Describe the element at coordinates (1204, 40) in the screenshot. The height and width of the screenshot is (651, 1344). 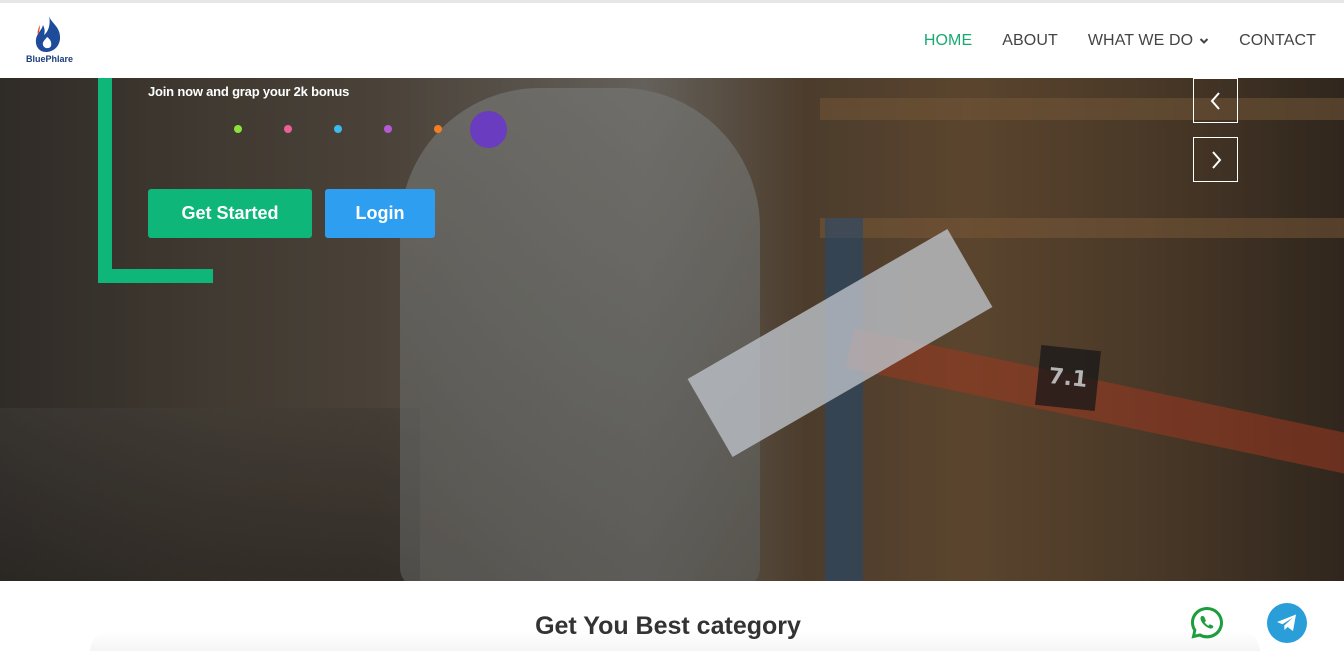
I see `chevron-down-icon` at that location.